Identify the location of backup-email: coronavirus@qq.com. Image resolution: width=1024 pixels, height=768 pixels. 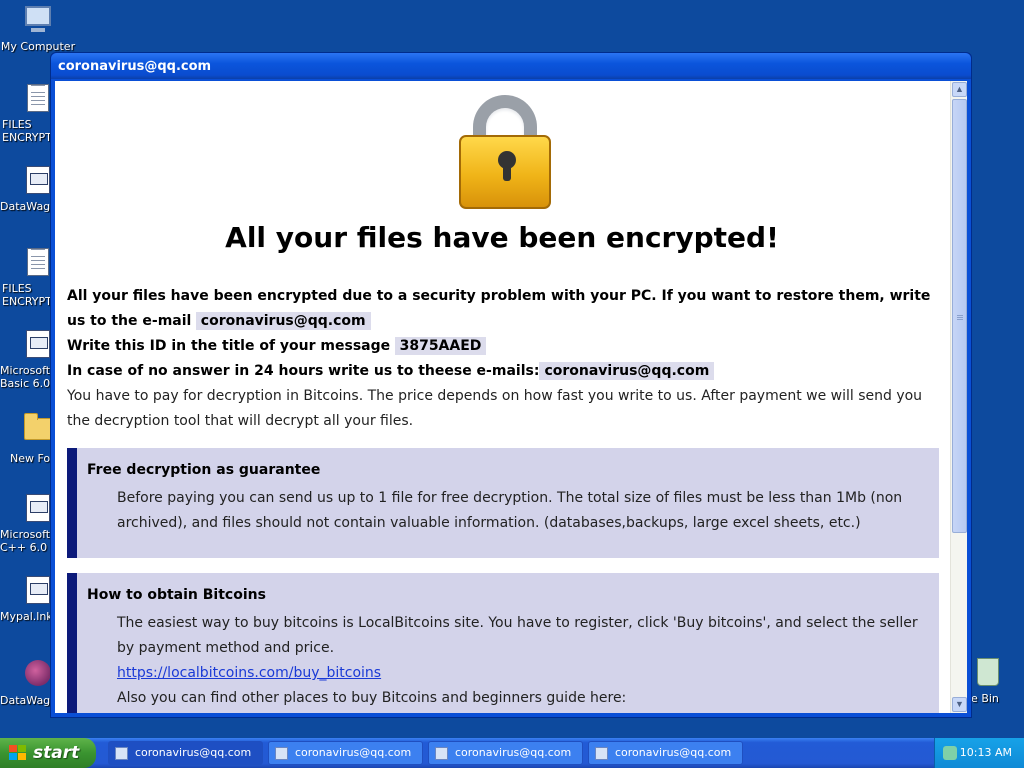
(627, 371).